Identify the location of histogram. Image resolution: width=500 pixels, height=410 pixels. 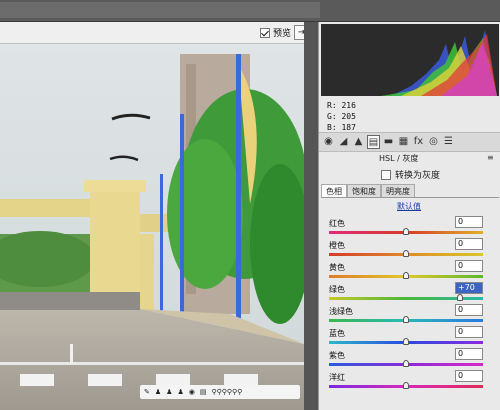
(410, 60).